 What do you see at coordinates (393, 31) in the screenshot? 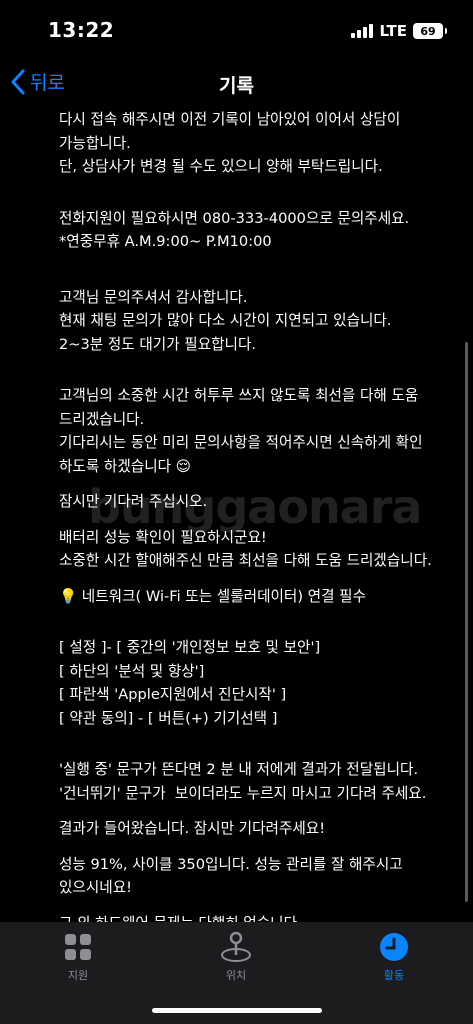
I see `network-type: LTE` at bounding box center [393, 31].